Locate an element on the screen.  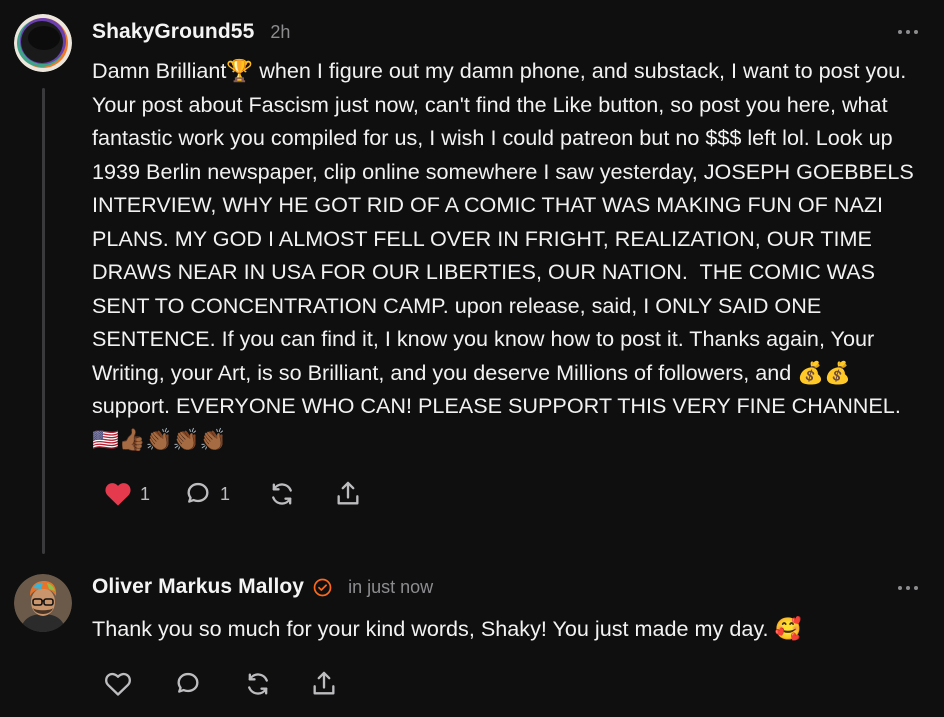
comment-actions is located at coordinates (221, 684).